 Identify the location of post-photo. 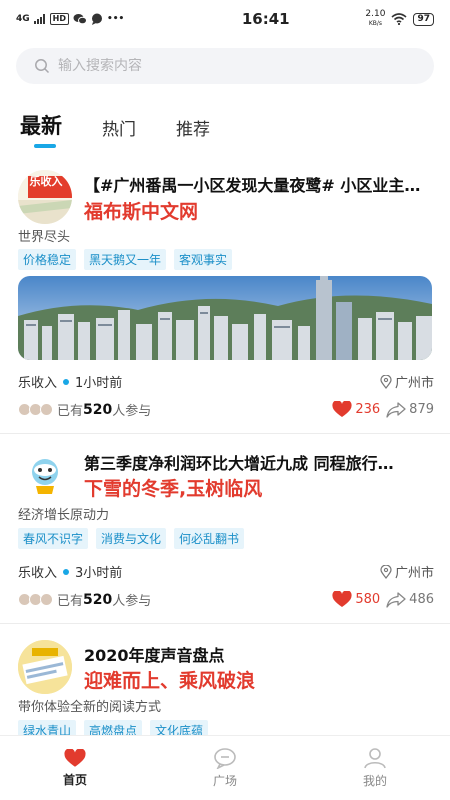
(225, 318).